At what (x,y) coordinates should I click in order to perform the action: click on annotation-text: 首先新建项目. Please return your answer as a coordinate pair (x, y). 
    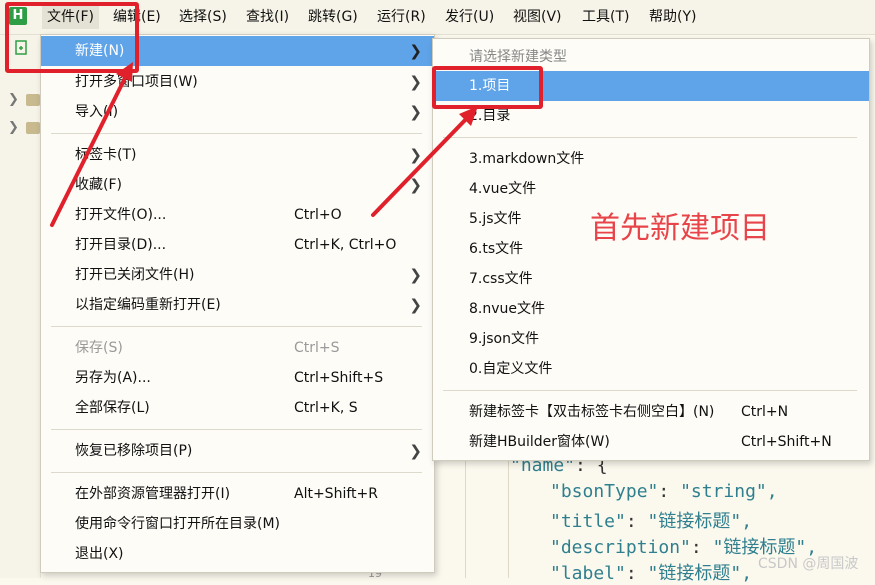
    Looking at the image, I should click on (680, 228).